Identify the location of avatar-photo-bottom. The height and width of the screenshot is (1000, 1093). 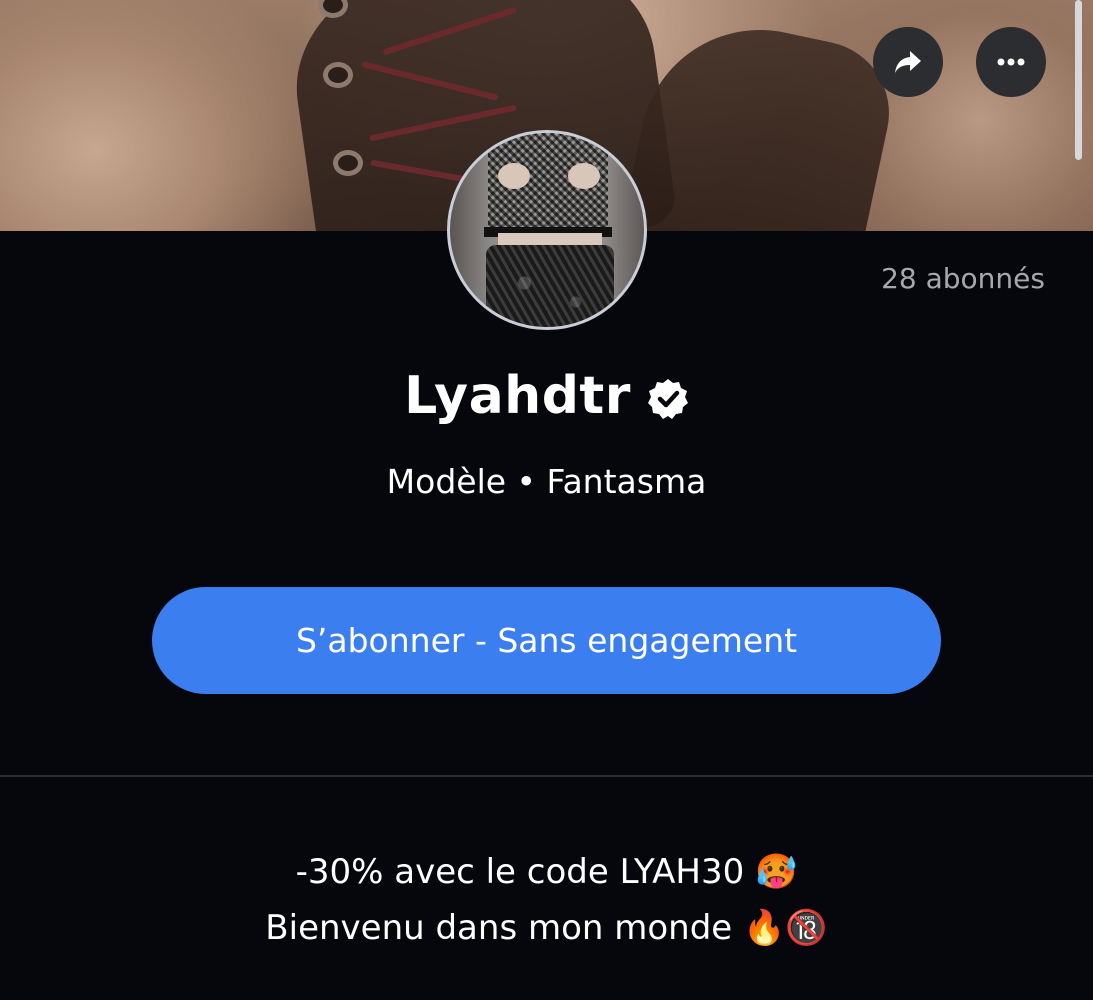
(550, 286).